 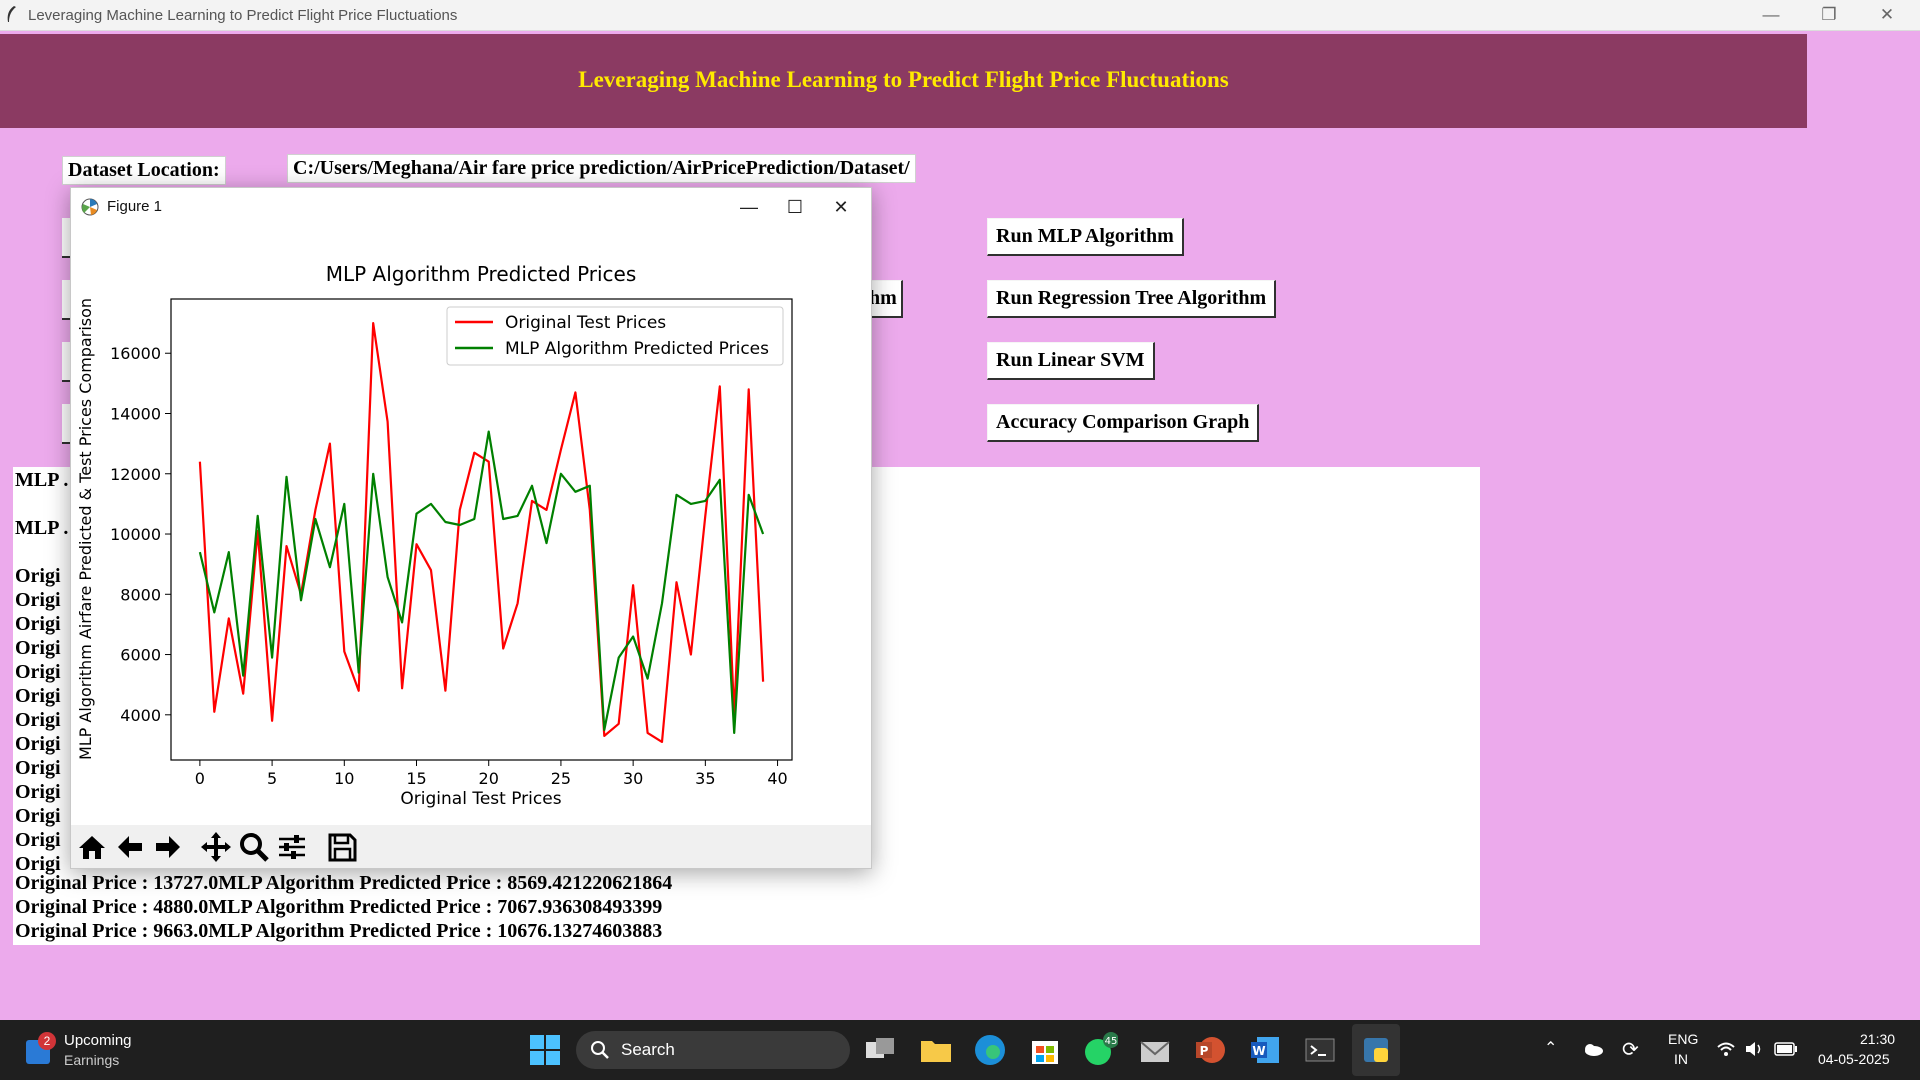 What do you see at coordinates (1123, 423) in the screenshot?
I see `accuracy-comparison-button: Accuracy Comparison Graph` at bounding box center [1123, 423].